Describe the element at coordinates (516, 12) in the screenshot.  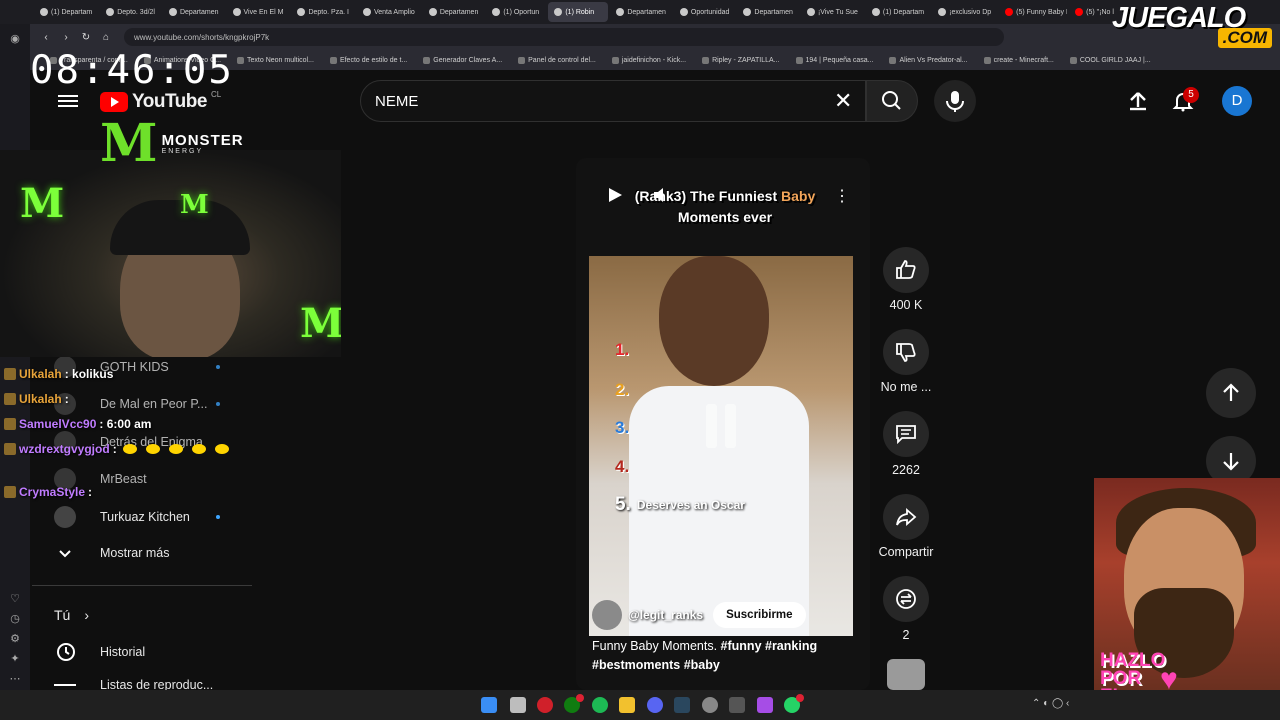
I see `browser-tab: (1) Oportun` at that location.